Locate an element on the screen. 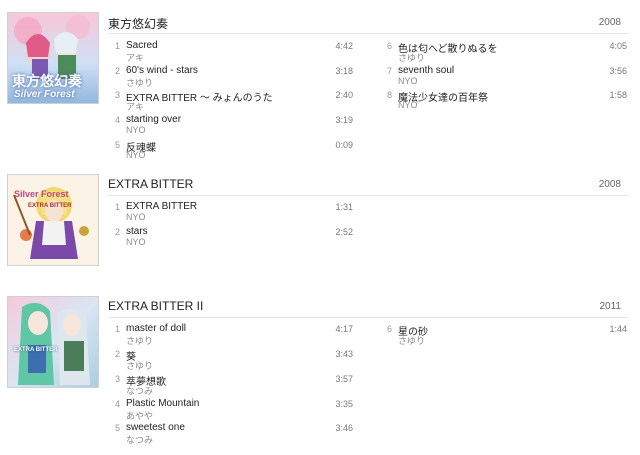 The height and width of the screenshot is (455, 640). album-title: EXTRA BITTER is located at coordinates (150, 184).